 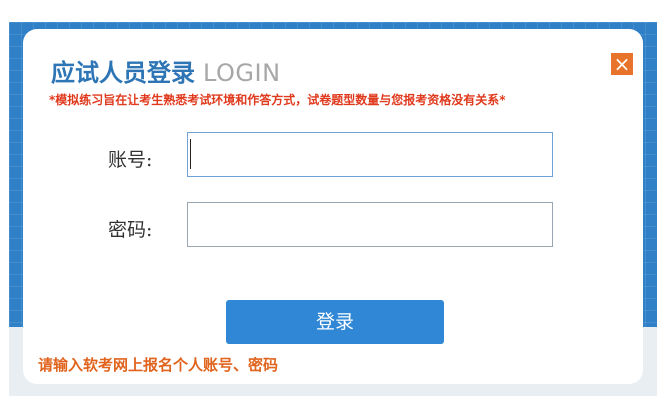 What do you see at coordinates (335, 322) in the screenshot?
I see `login-button: 登录` at bounding box center [335, 322].